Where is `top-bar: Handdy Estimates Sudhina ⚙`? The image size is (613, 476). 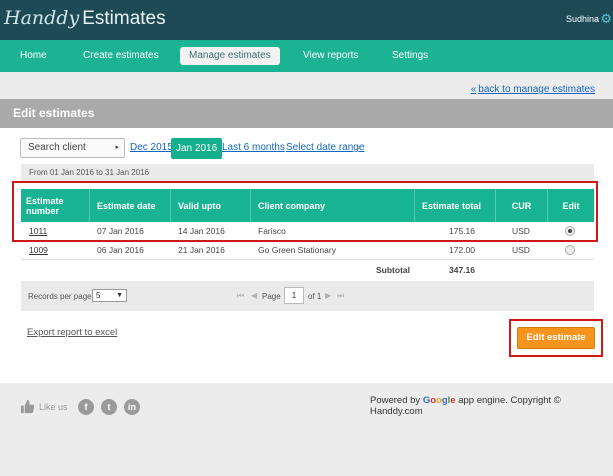 top-bar: Handdy Estimates Sudhina ⚙ is located at coordinates (306, 20).